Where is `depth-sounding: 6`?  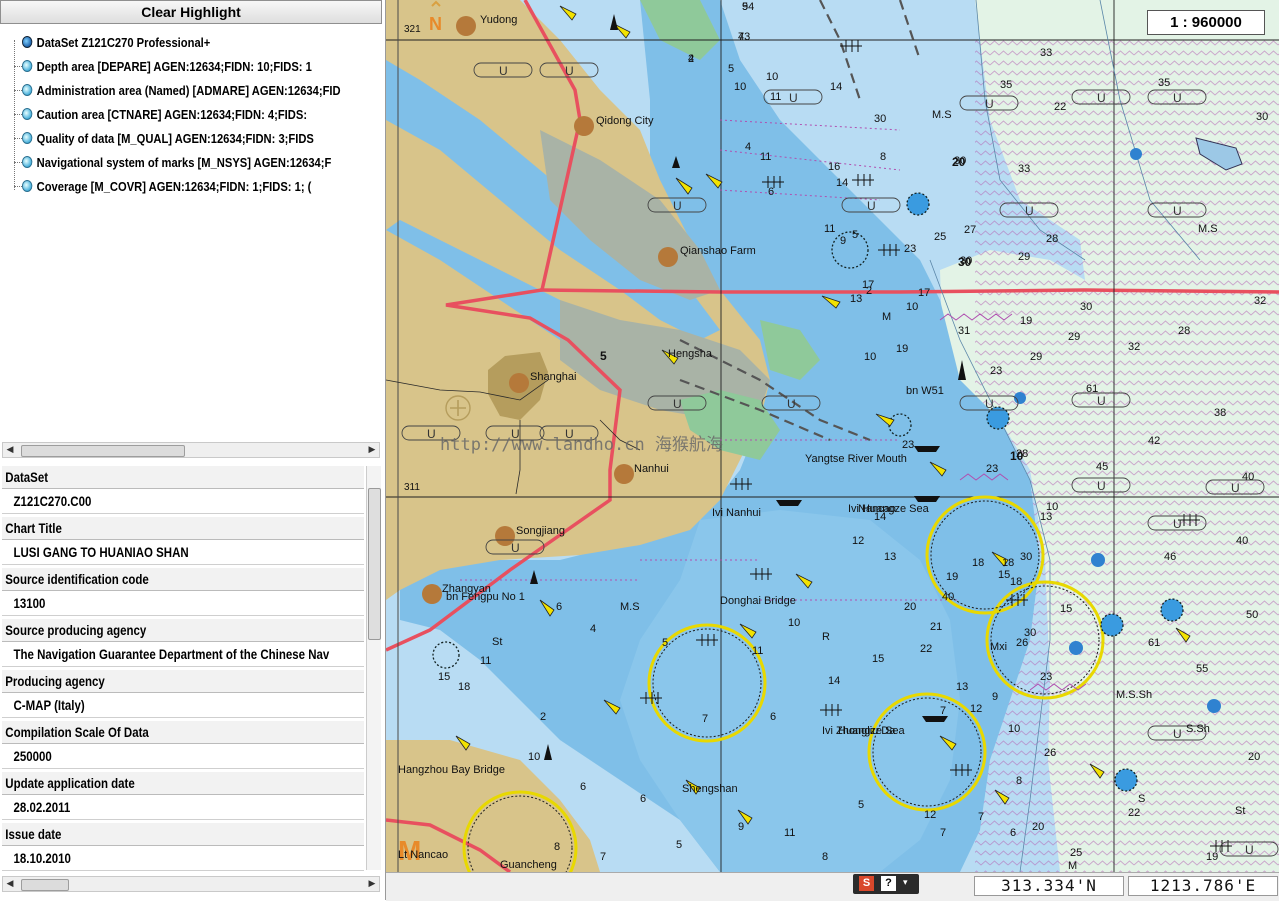
depth-sounding: 6 is located at coordinates (1013, 833).